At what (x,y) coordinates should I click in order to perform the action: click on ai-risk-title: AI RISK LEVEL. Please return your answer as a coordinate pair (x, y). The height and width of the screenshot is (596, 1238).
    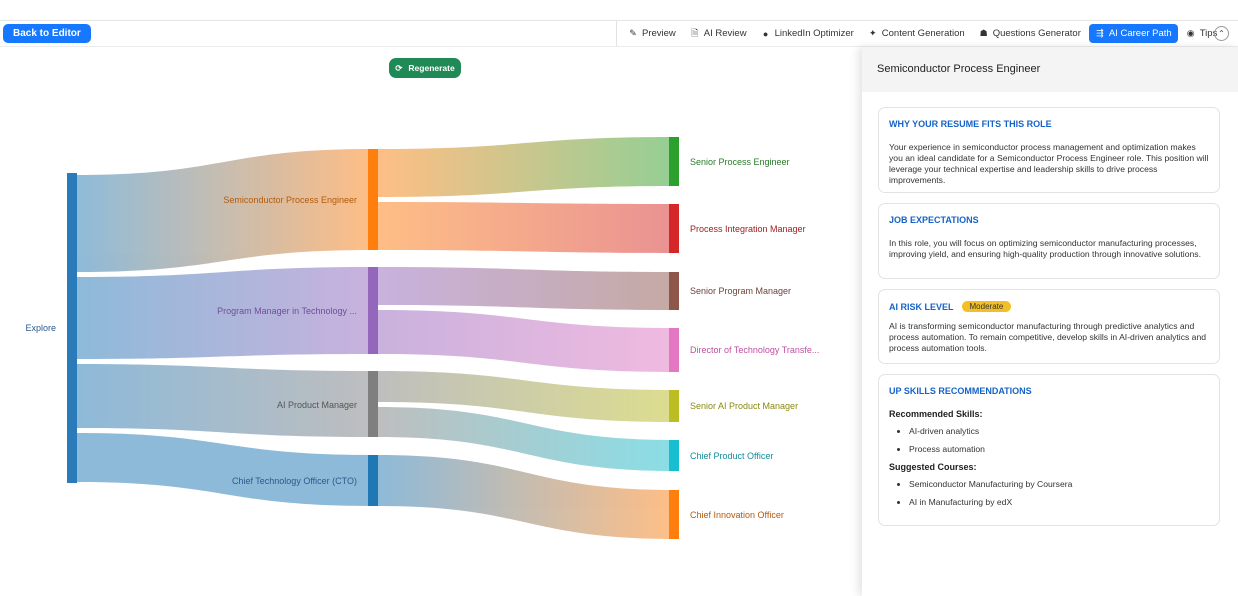
    Looking at the image, I should click on (921, 306).